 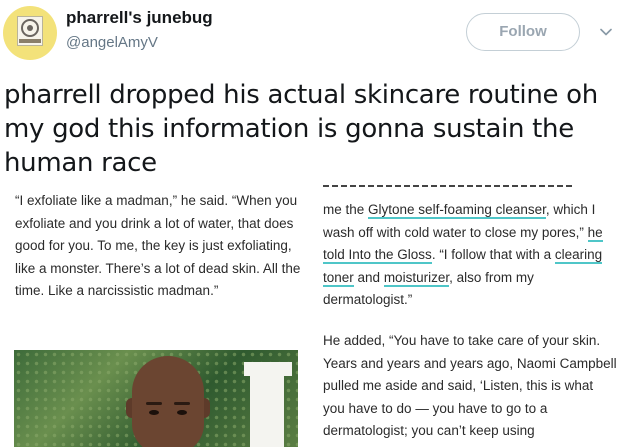 I want to click on display-name: pharrell's junebug, so click(x=139, y=18).